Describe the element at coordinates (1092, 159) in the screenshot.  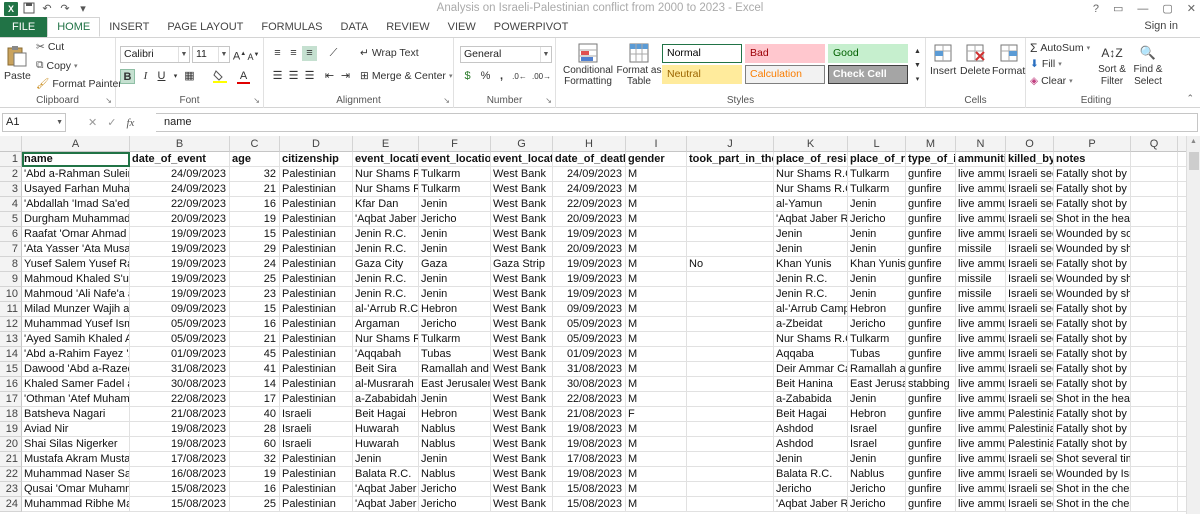
I see `header-cell: notes` at that location.